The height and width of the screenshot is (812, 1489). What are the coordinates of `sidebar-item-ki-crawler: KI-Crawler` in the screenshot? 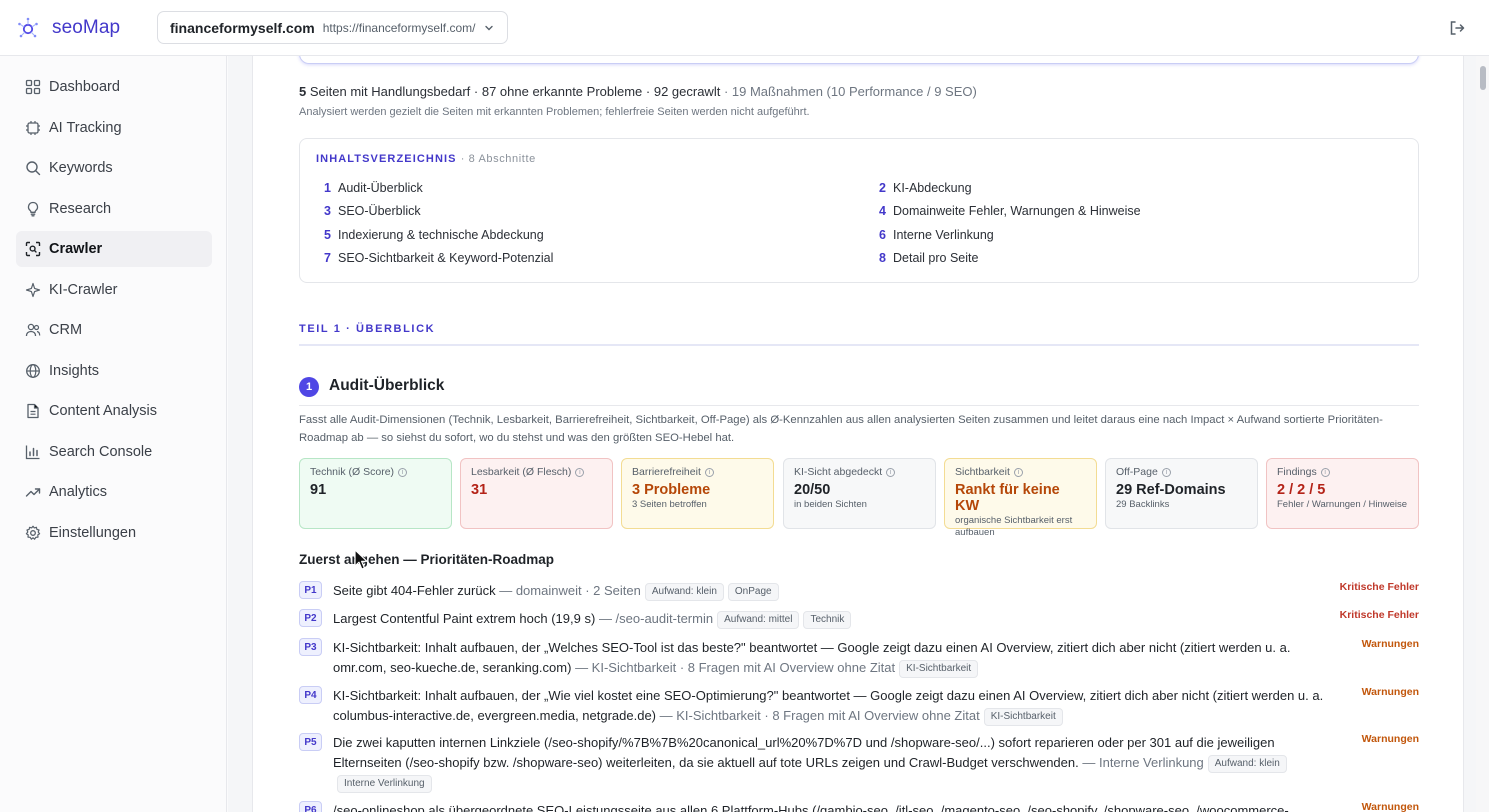 It's located at (114, 290).